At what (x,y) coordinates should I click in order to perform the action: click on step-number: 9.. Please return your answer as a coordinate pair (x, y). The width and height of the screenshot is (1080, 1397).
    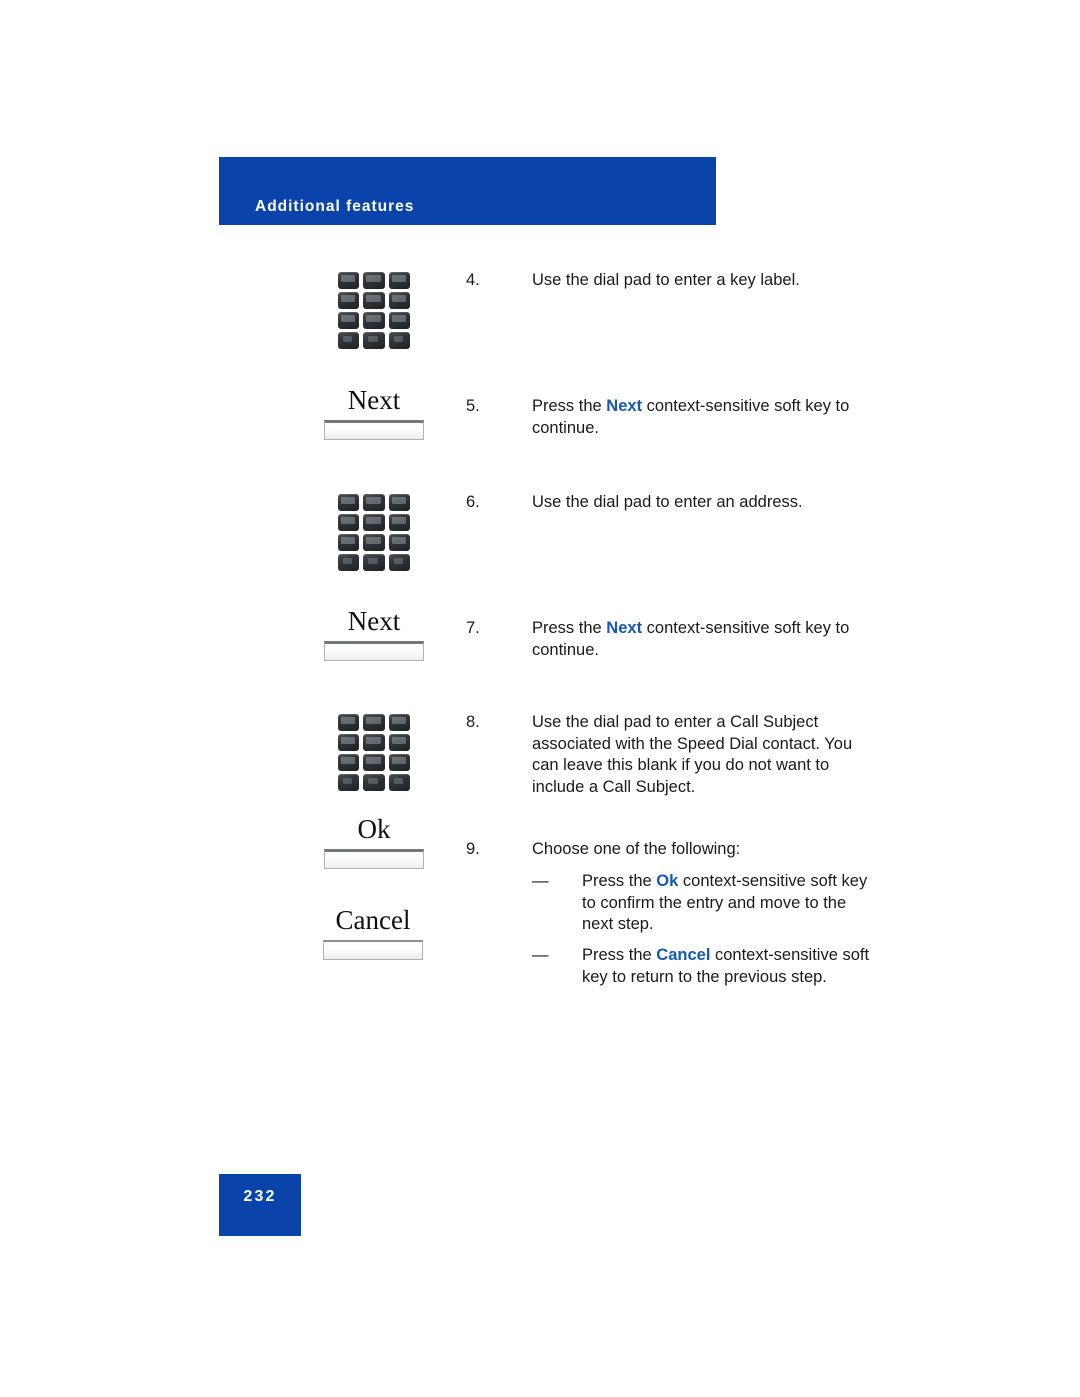
    Looking at the image, I should click on (473, 849).